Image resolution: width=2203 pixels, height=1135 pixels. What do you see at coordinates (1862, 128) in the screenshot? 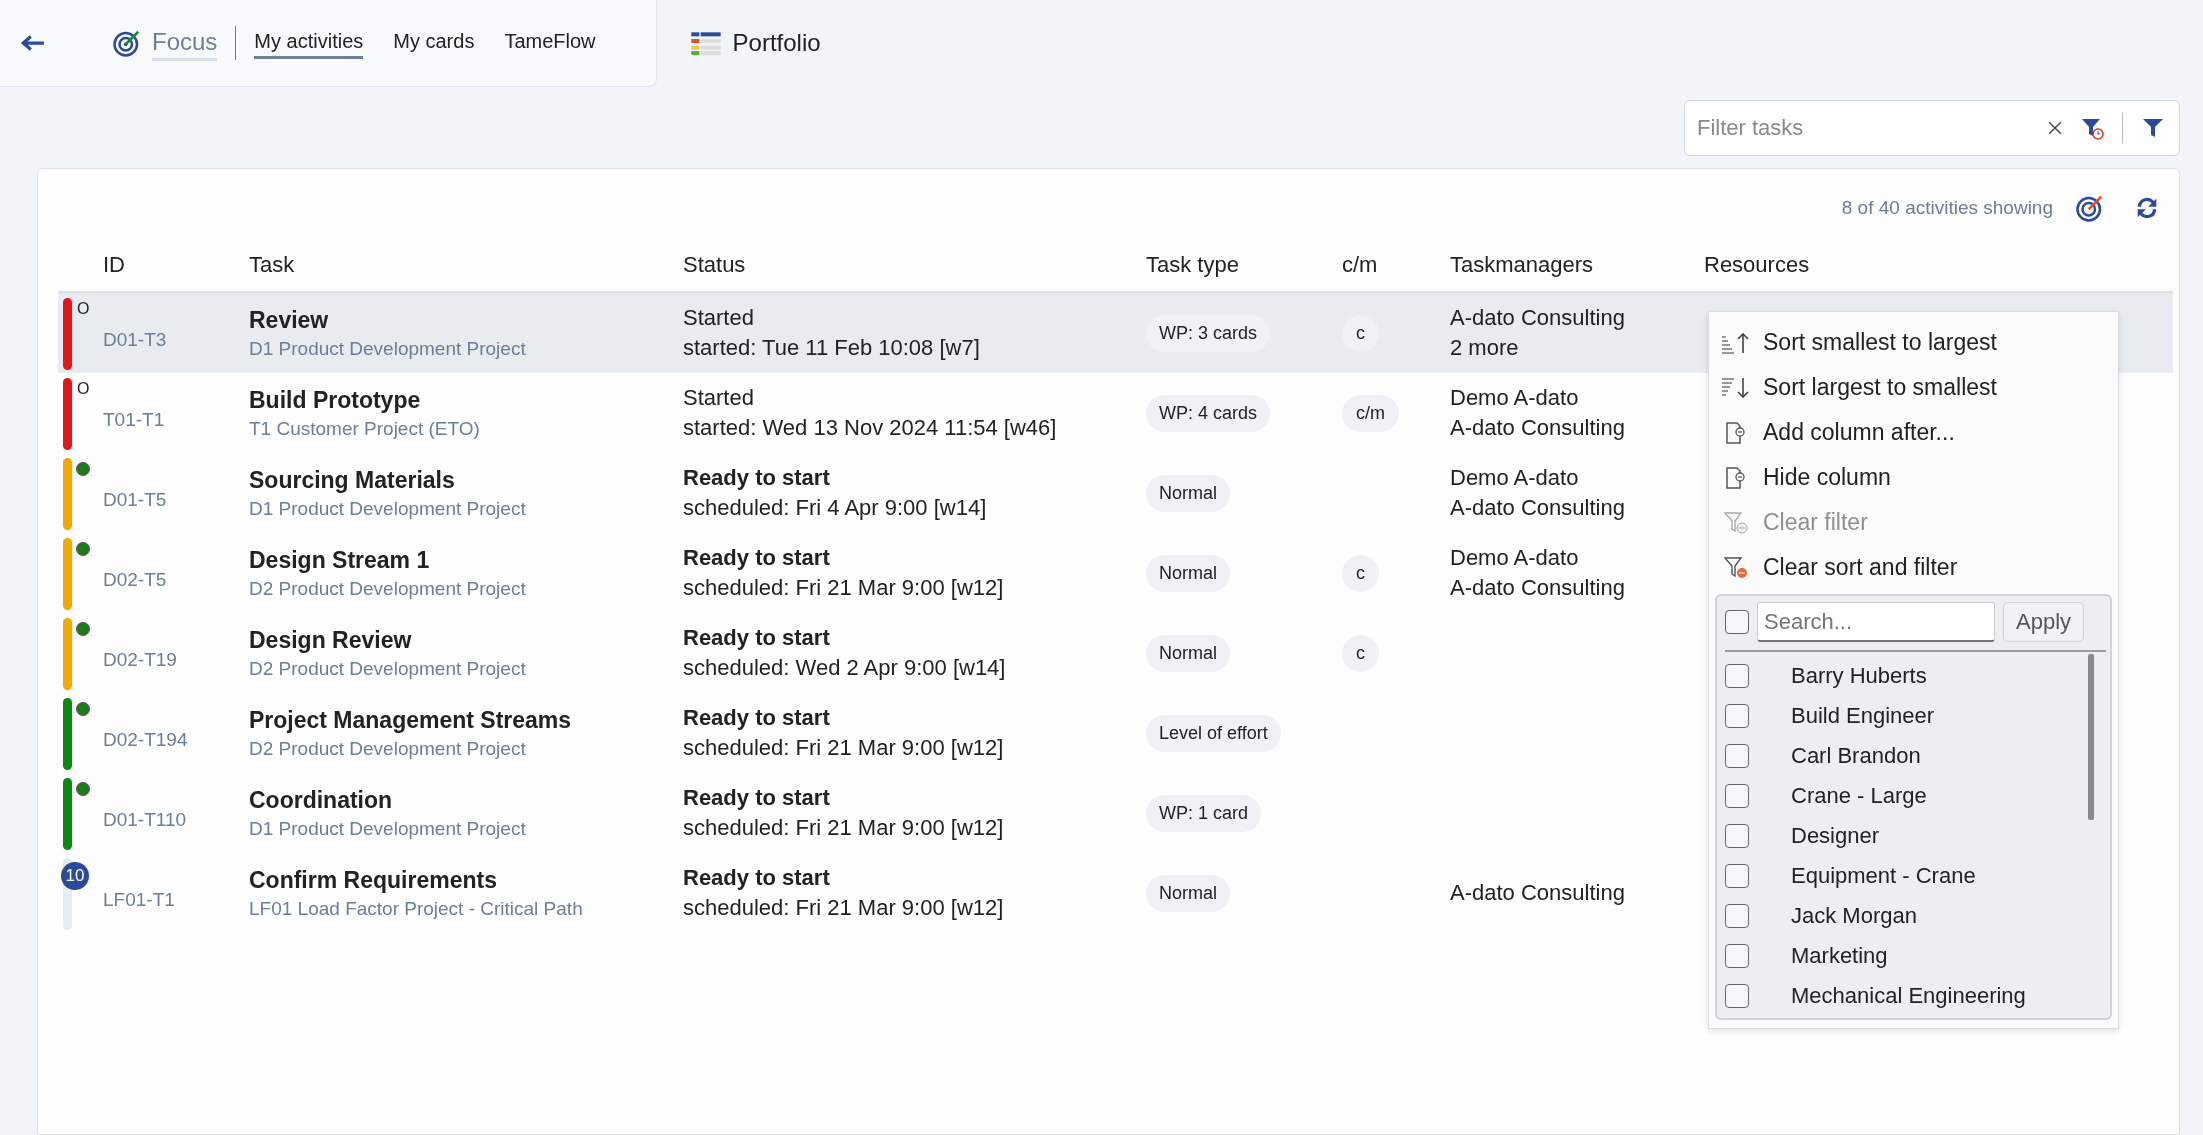
I see `filter-input: Filter tasks` at bounding box center [1862, 128].